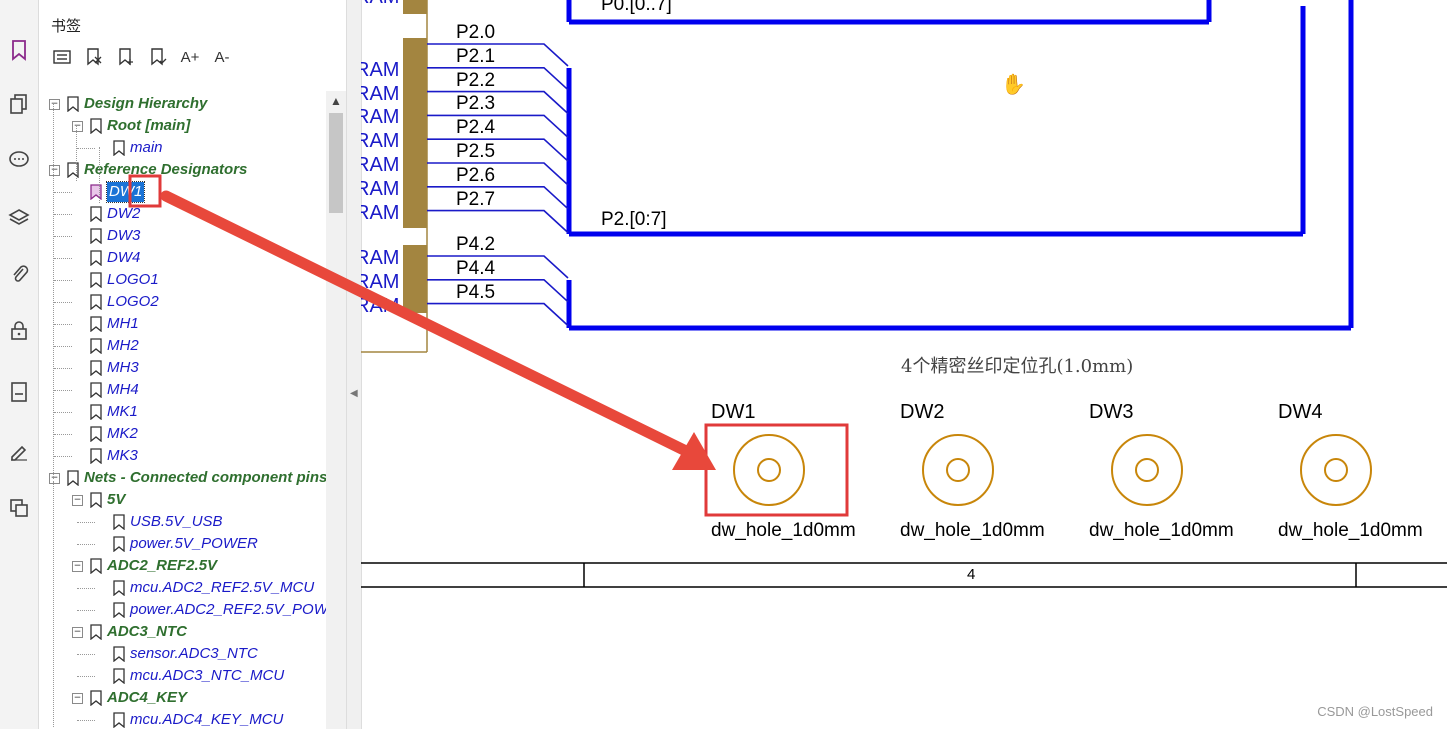 This screenshot has height=729, width=1447. What do you see at coordinates (146, 148) in the screenshot?
I see `bookmark-label: main` at bounding box center [146, 148].